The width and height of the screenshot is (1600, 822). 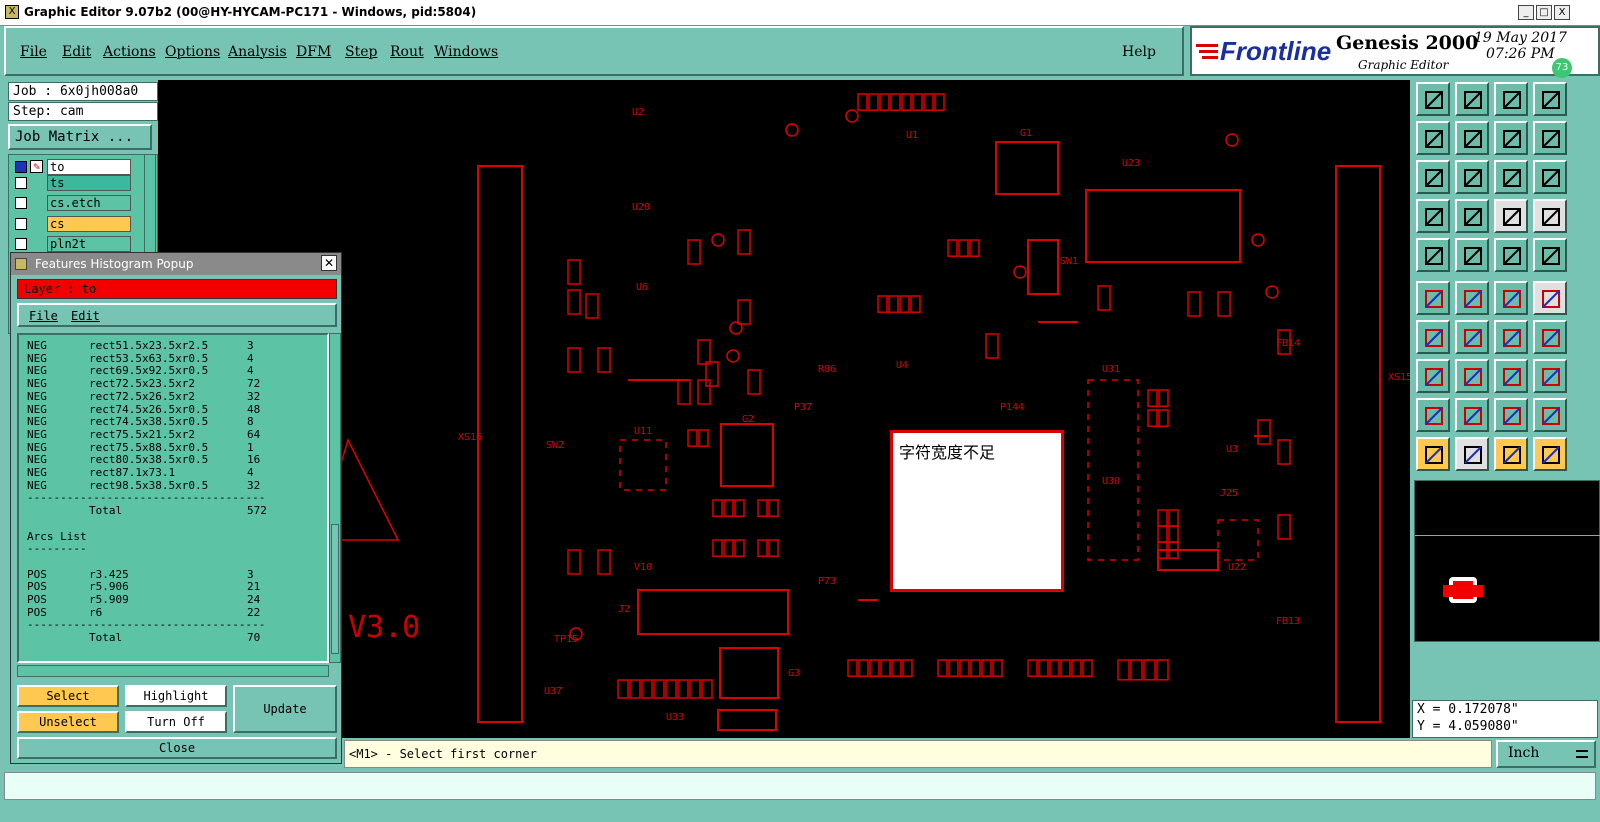 What do you see at coordinates (1526, 12) in the screenshot?
I see `minimize-button: _` at bounding box center [1526, 12].